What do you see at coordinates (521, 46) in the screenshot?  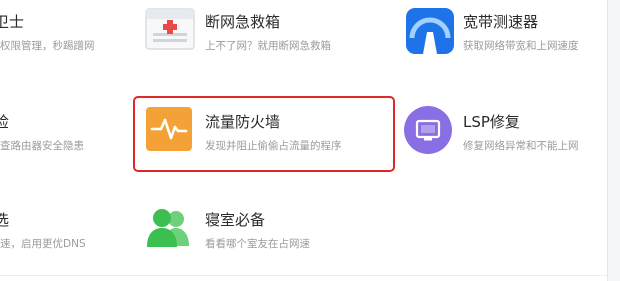 I see `tool-description: 获取网络带宽和上网速度` at bounding box center [521, 46].